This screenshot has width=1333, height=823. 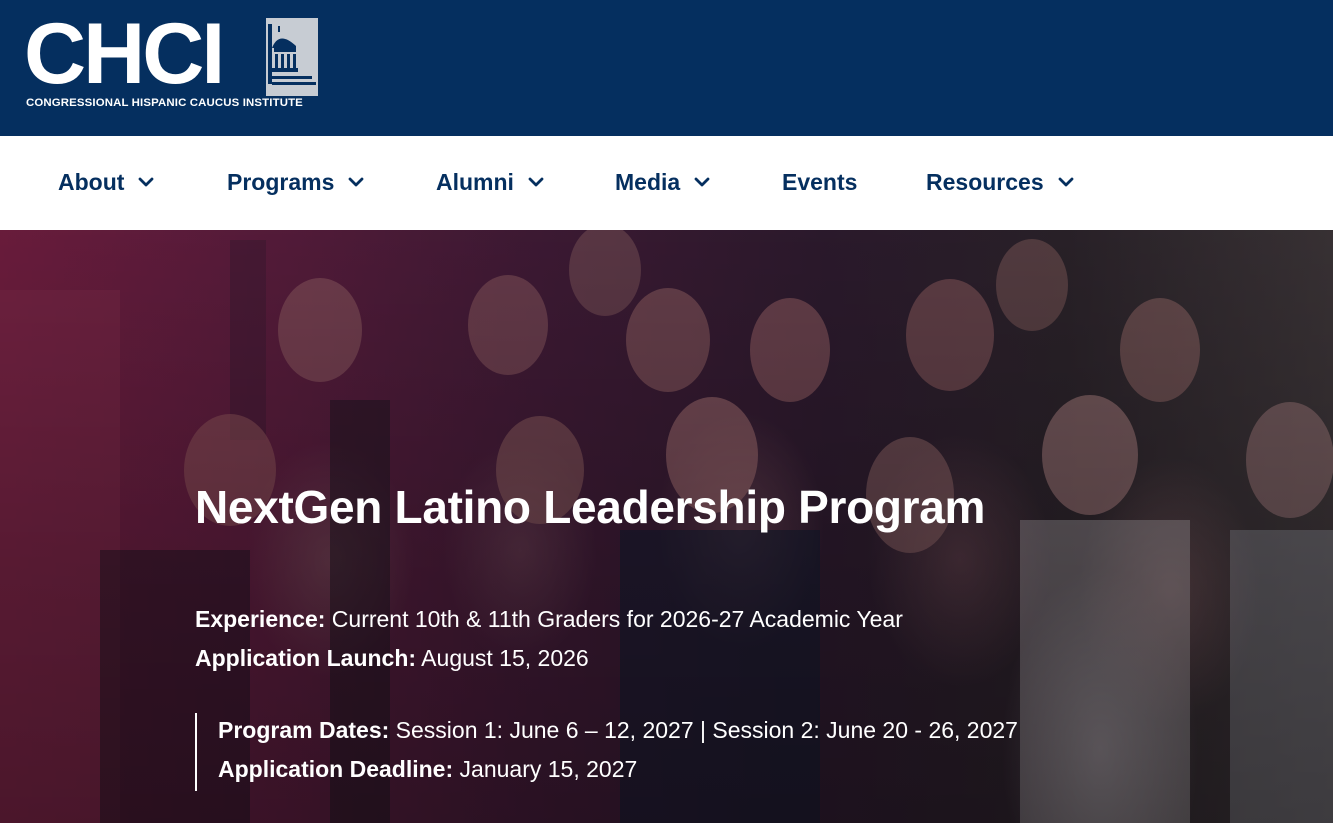 I want to click on nav-label: About, so click(x=91, y=181).